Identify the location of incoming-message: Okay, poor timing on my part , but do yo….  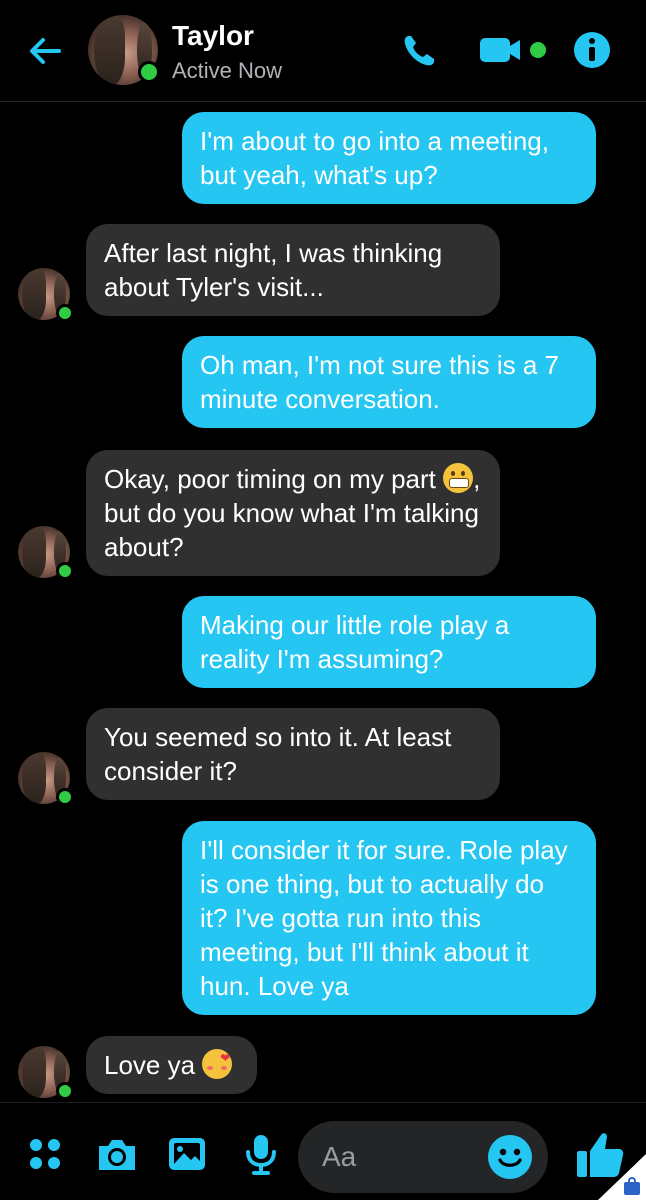
(293, 513).